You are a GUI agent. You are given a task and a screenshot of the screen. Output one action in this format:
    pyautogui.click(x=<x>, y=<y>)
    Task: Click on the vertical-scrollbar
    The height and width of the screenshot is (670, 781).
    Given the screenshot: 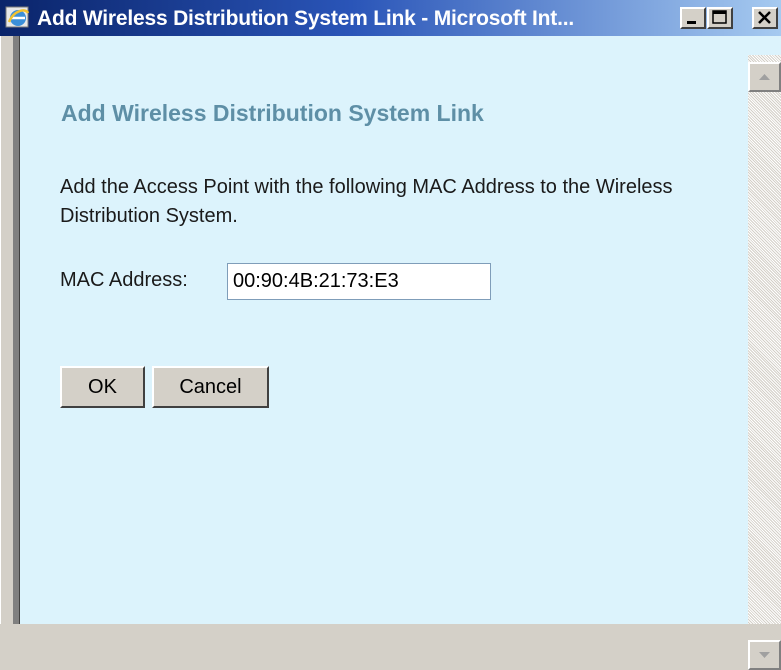 What is the action you would take?
    pyautogui.click(x=764, y=362)
    